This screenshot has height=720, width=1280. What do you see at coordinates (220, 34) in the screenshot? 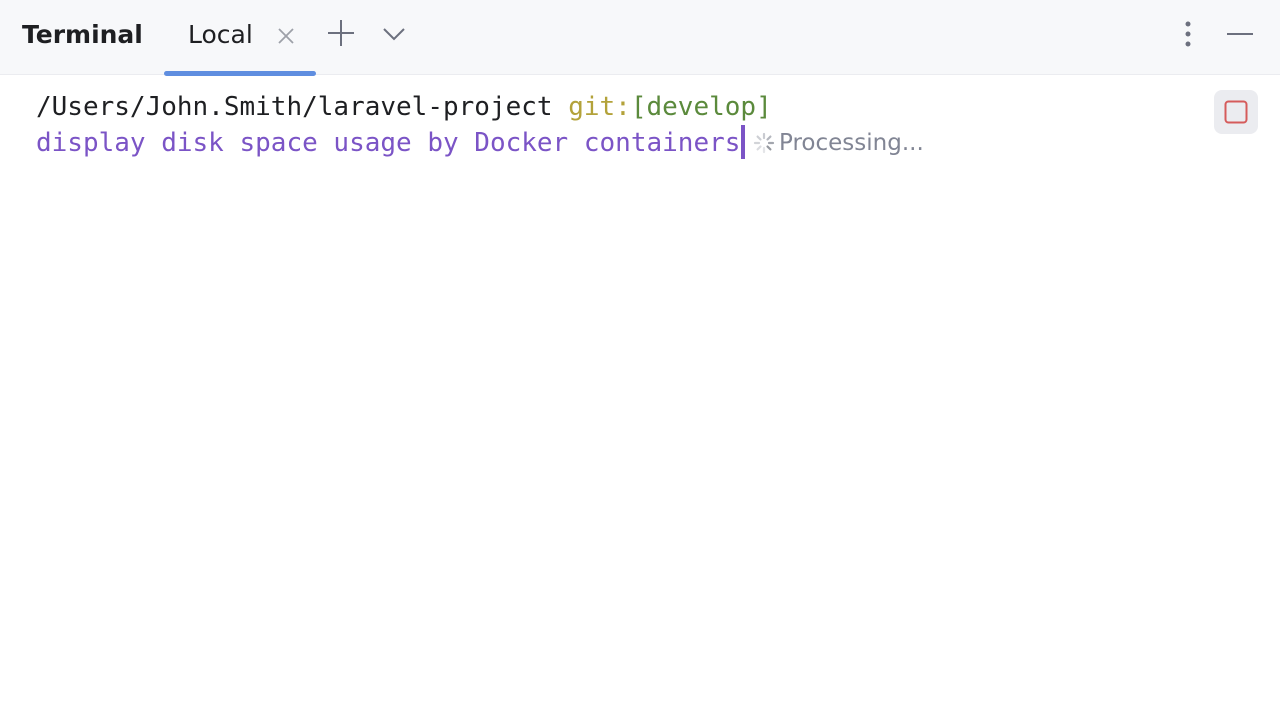
I see `tab-label: Local` at bounding box center [220, 34].